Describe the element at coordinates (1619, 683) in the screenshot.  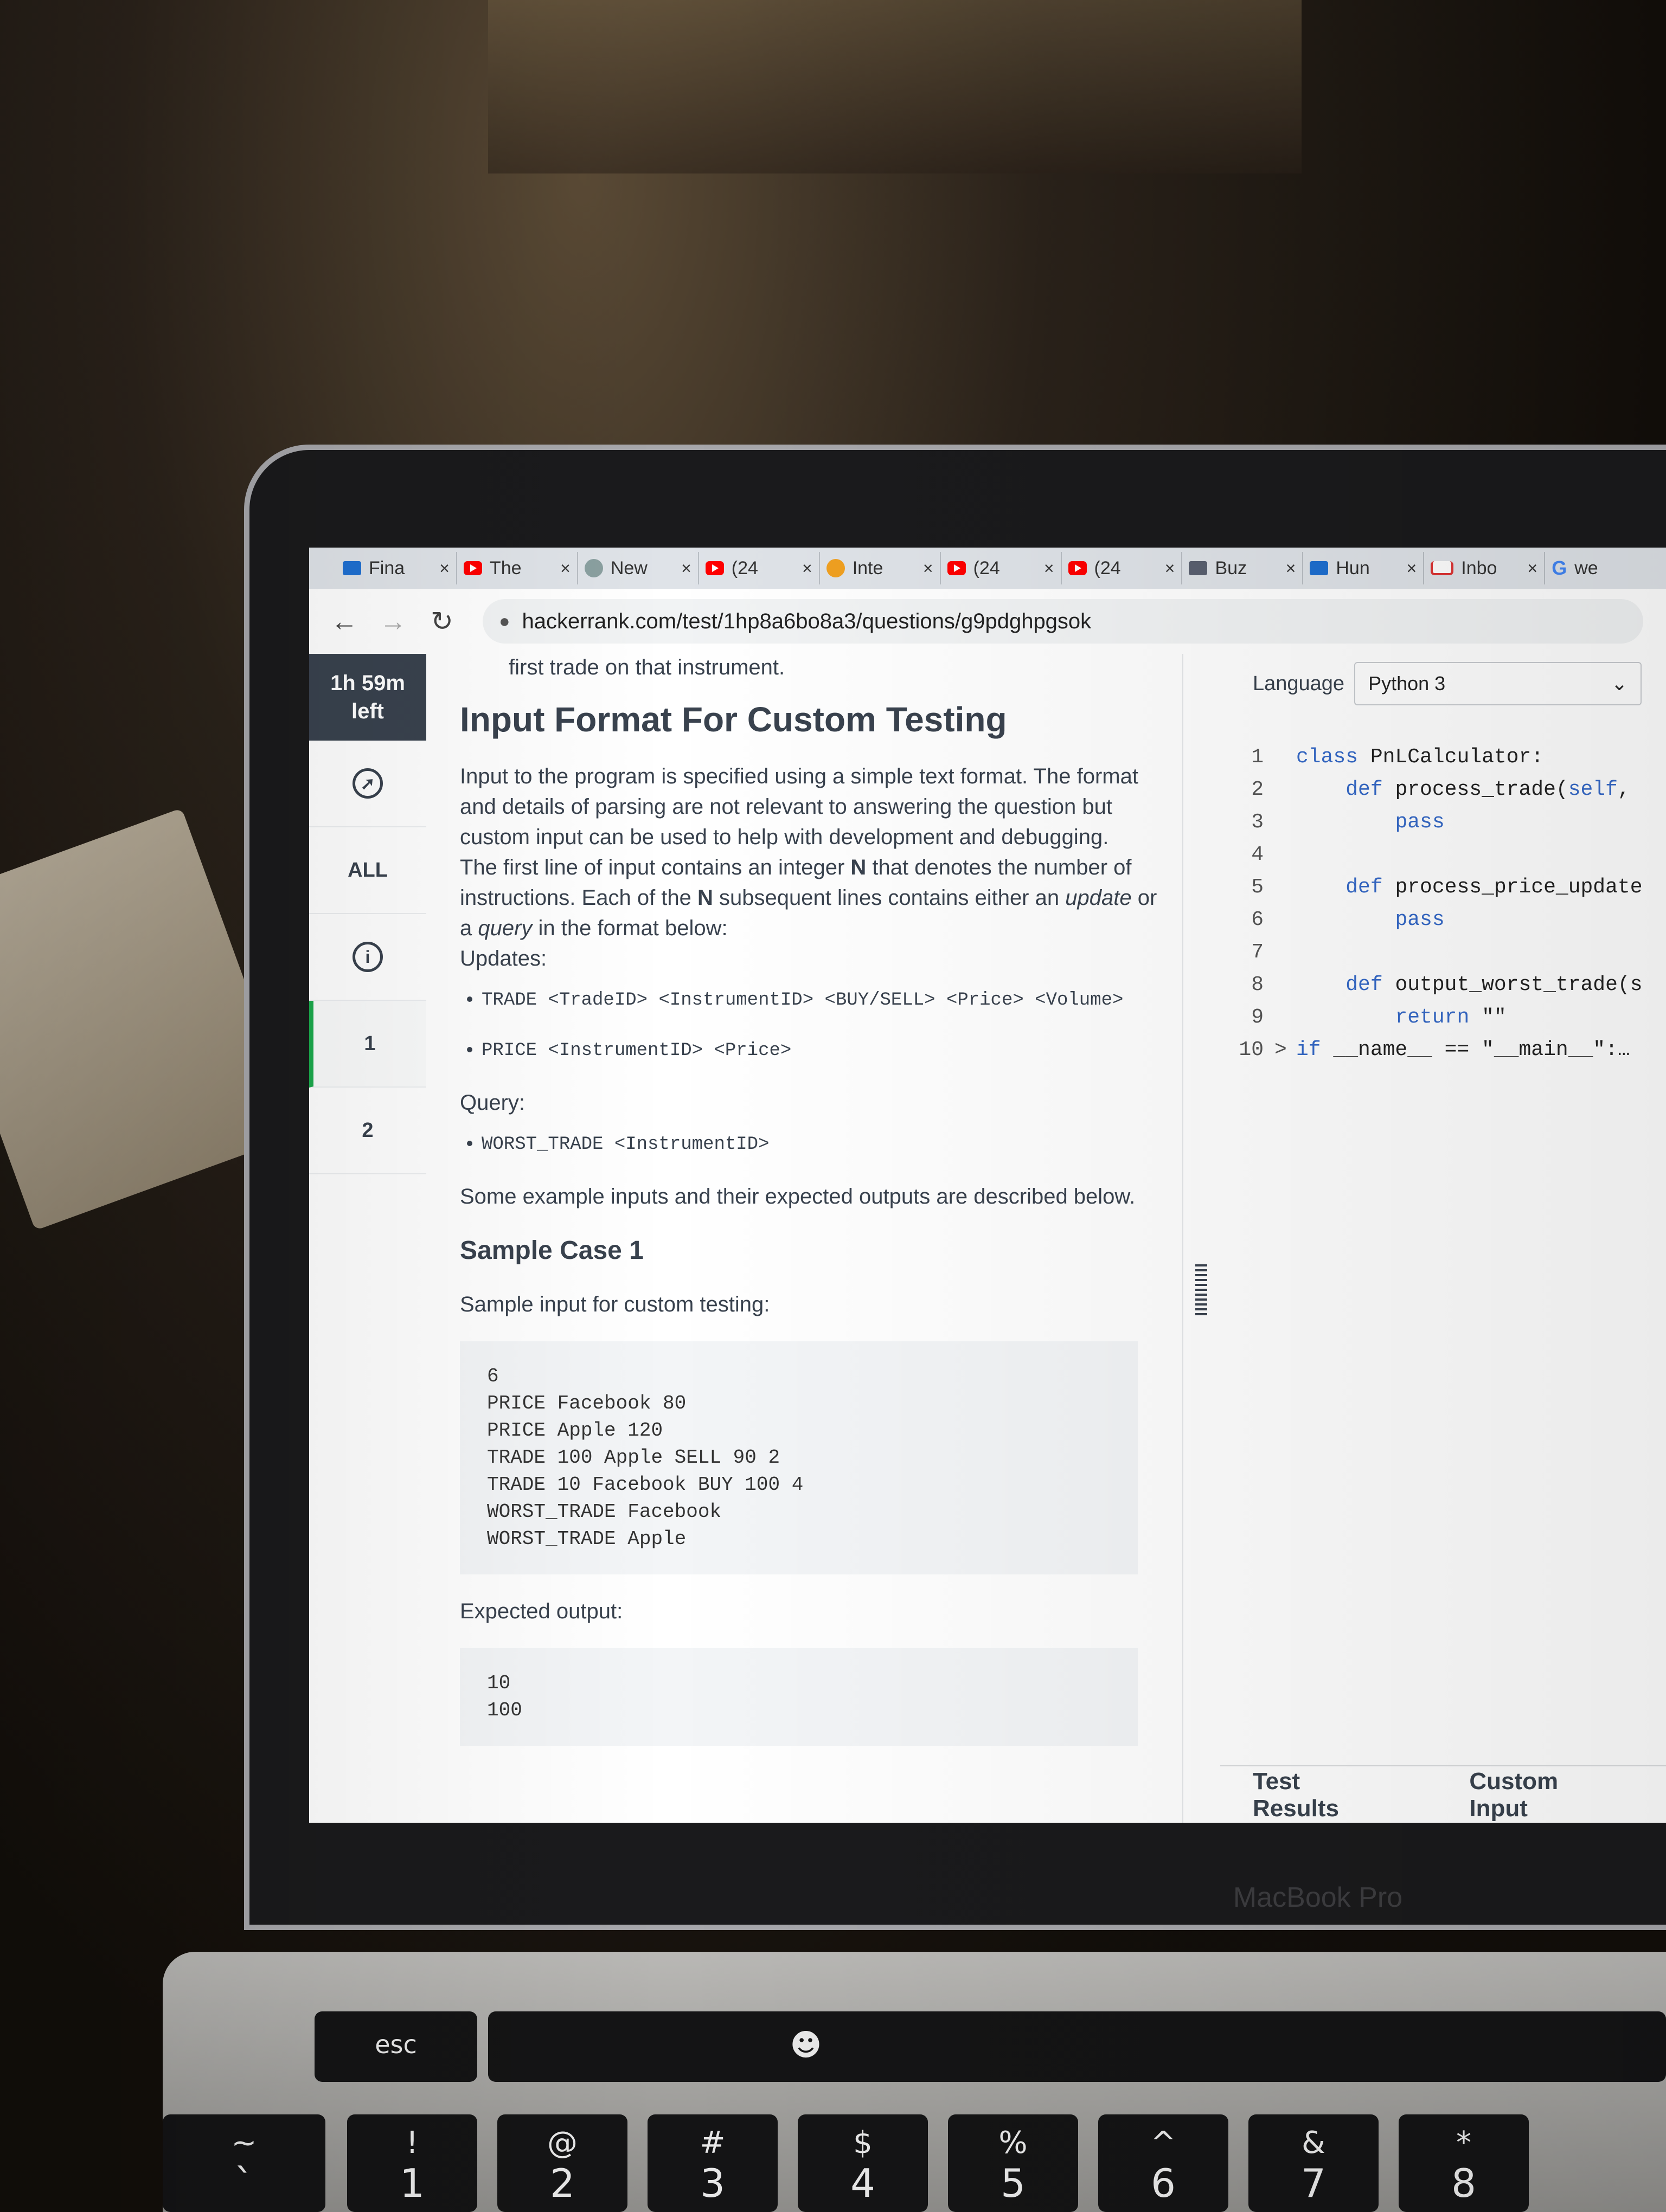
I see `chevron-down-icon: ⌄` at that location.